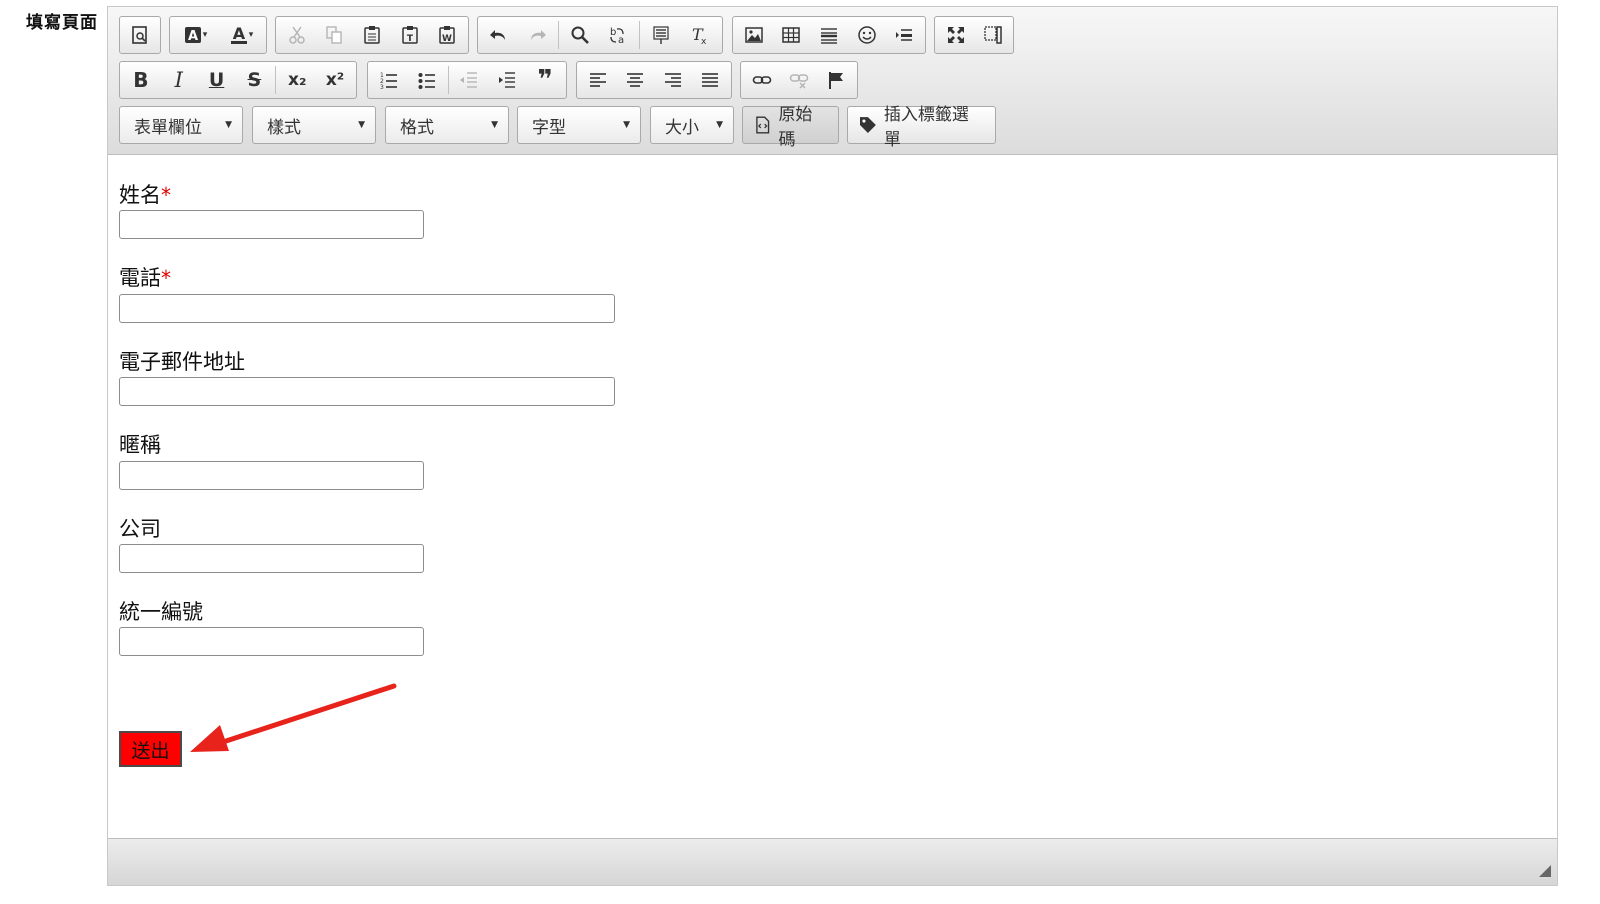  I want to click on toolbar-group-align, so click(654, 80).